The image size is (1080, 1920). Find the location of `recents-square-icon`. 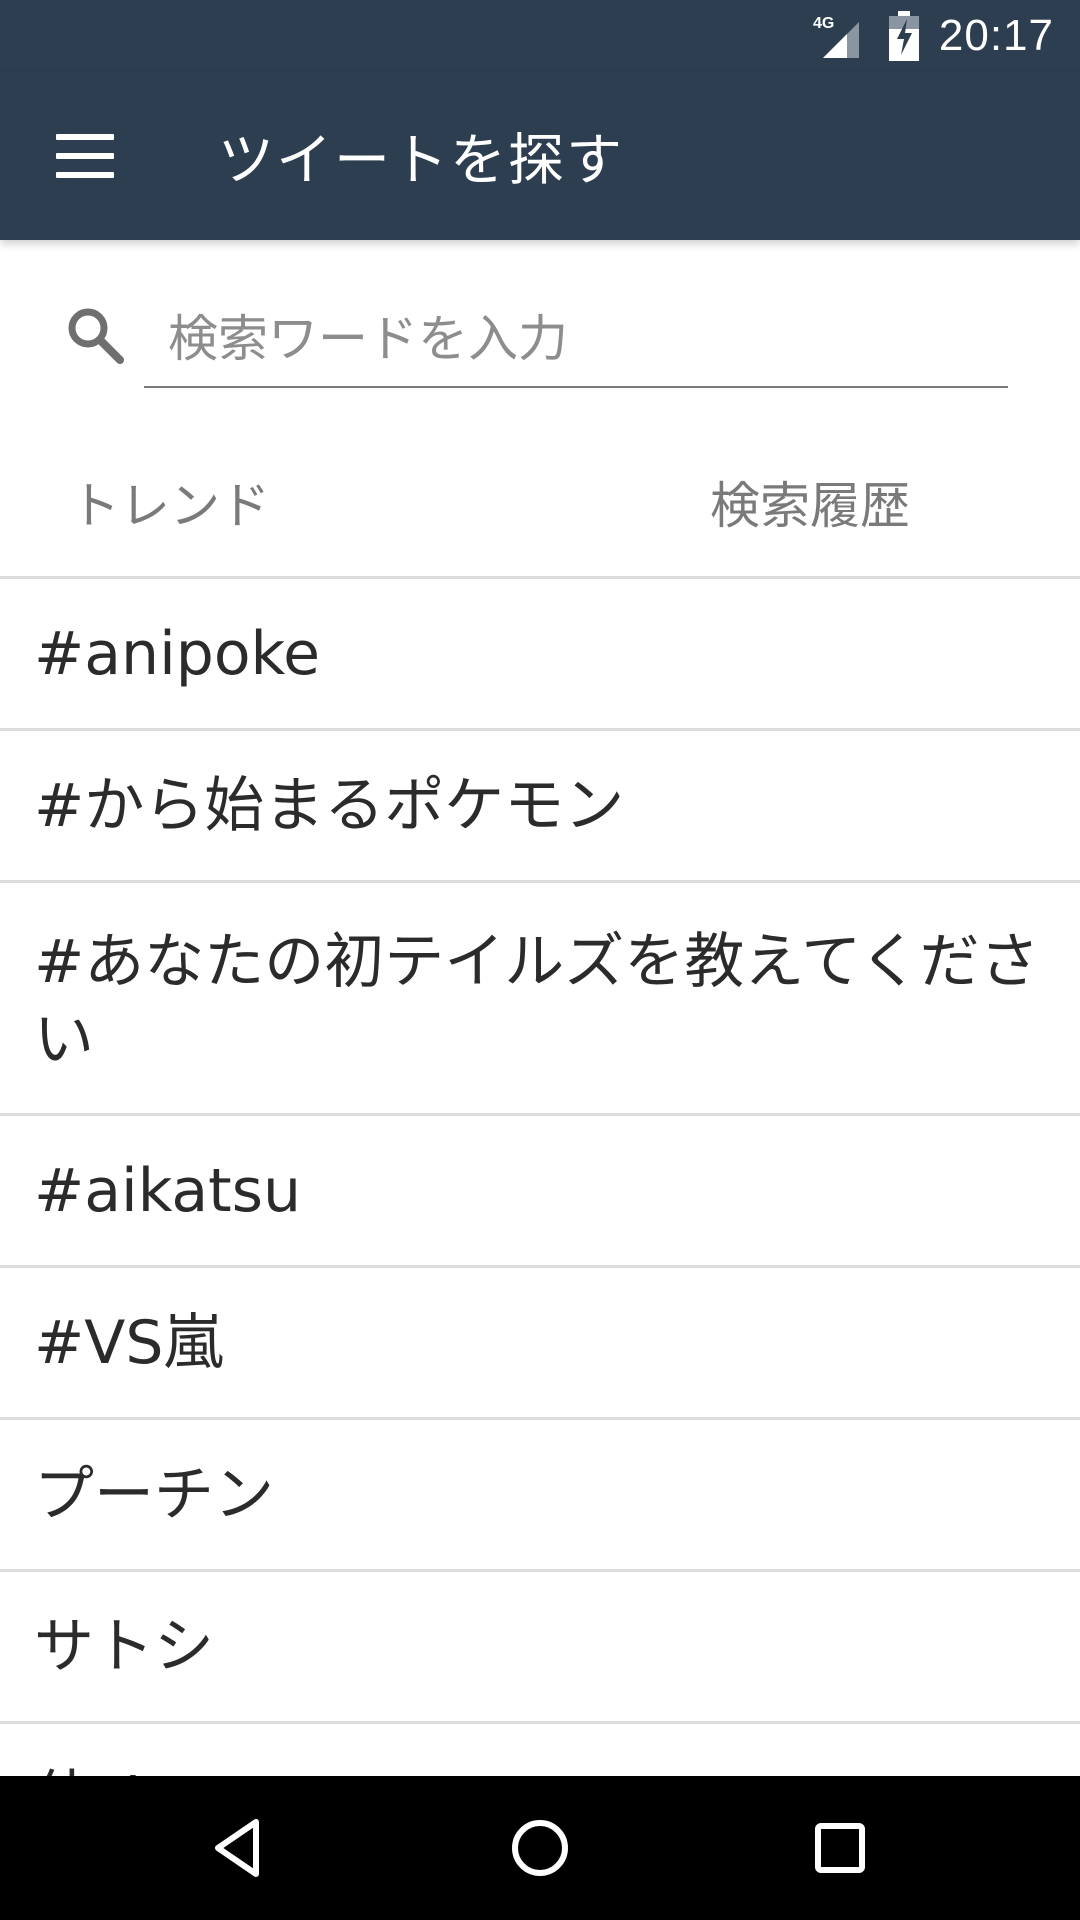

recents-square-icon is located at coordinates (840, 1848).